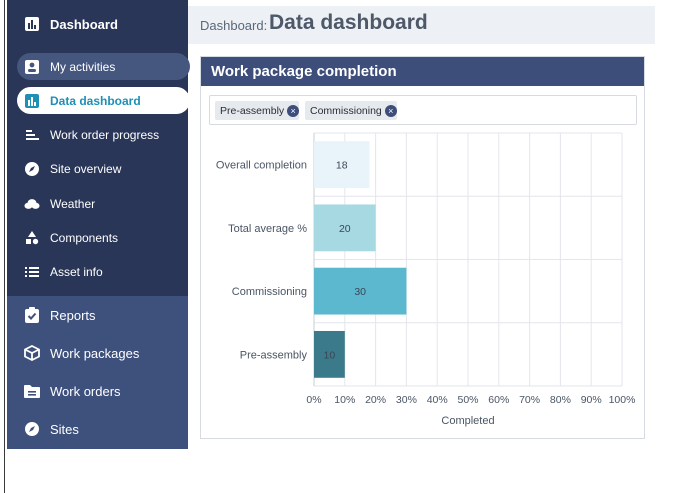 Image resolution: width=681 pixels, height=493 pixels. Describe the element at coordinates (233, 25) in the screenshot. I see `breadcrumb: Dashboard:` at that location.